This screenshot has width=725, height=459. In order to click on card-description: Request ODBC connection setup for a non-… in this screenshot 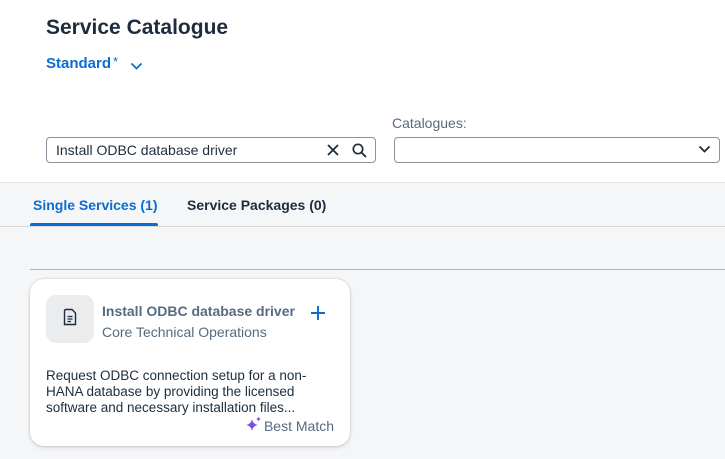, I will do `click(176, 391)`.